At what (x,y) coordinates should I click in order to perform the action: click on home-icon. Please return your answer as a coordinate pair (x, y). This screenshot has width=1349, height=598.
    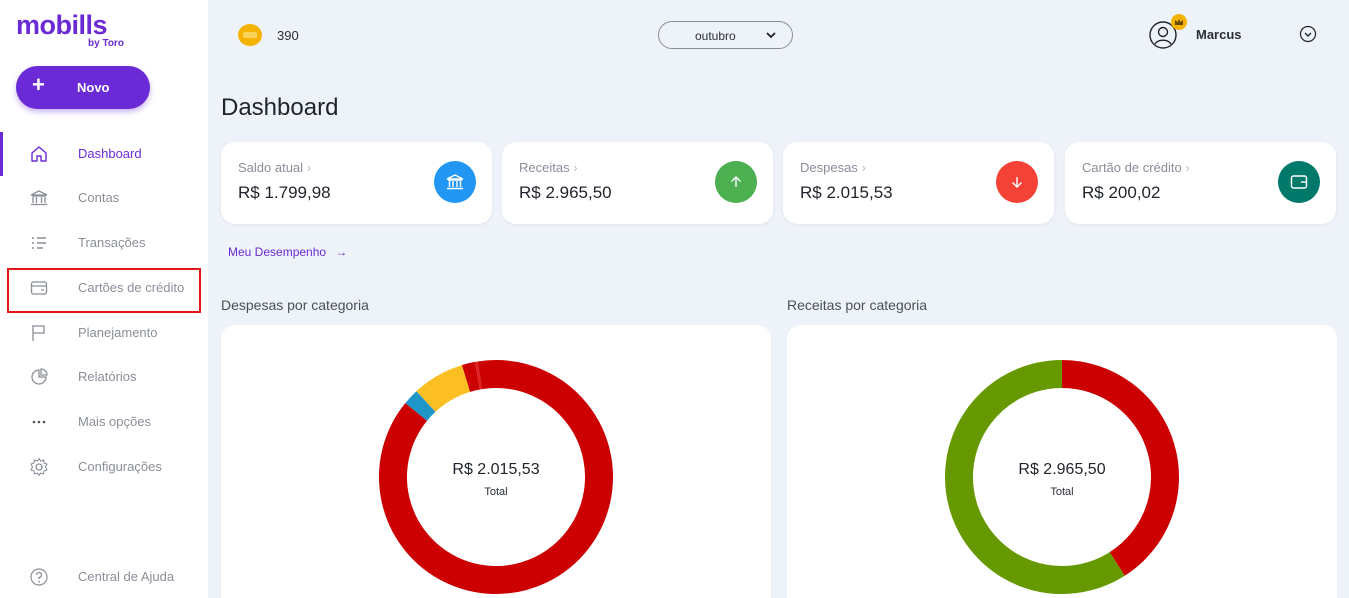
    Looking at the image, I should click on (39, 154).